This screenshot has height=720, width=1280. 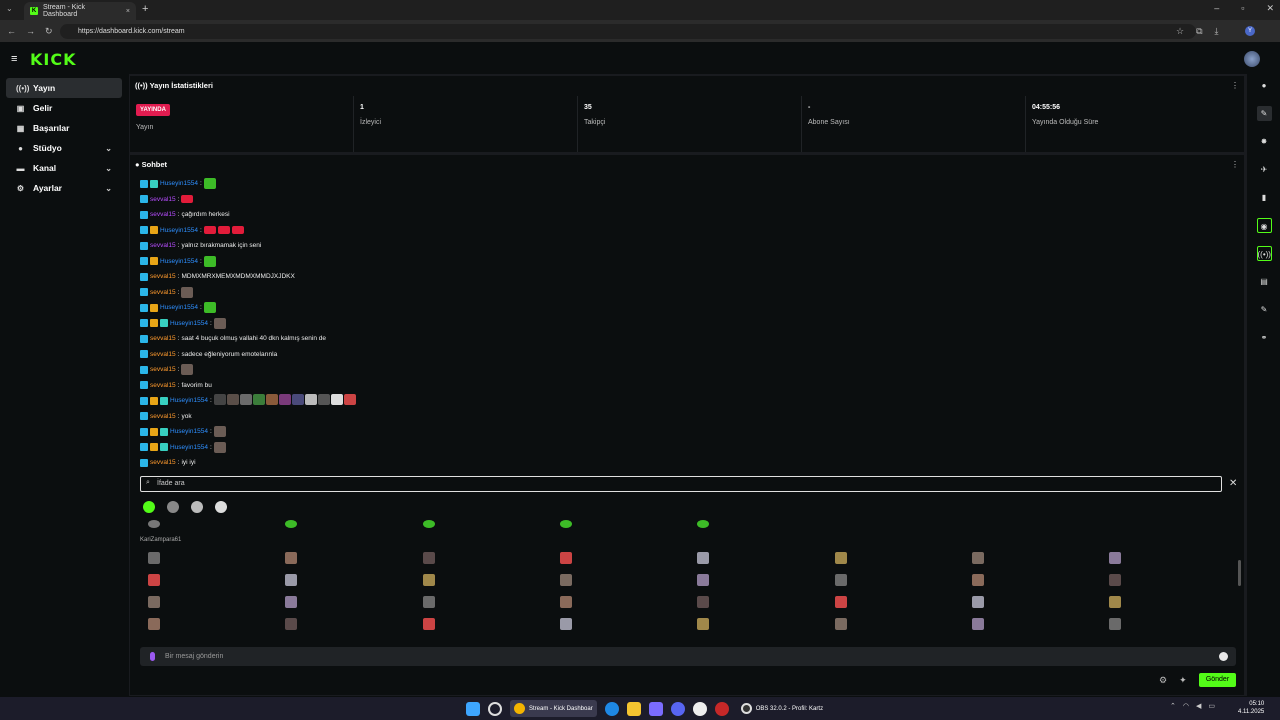 What do you see at coordinates (495, 708) in the screenshot?
I see `search-icon` at bounding box center [495, 708].